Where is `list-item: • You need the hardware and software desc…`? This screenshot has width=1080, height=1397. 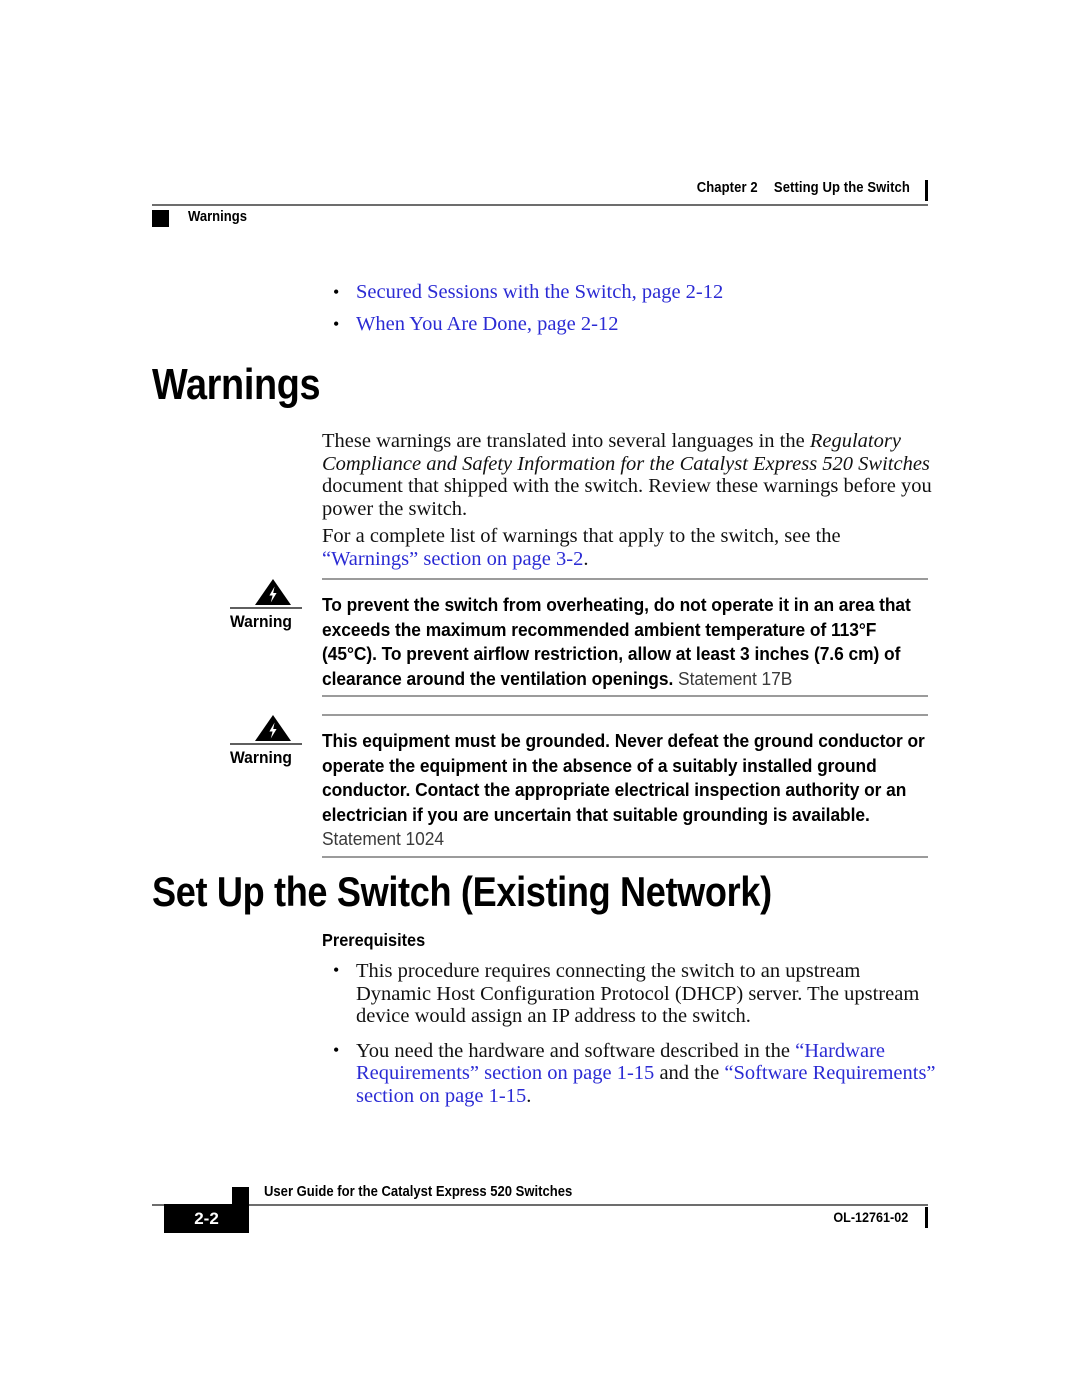
list-item: • You need the hardware and software desc… is located at coordinates (629, 1074).